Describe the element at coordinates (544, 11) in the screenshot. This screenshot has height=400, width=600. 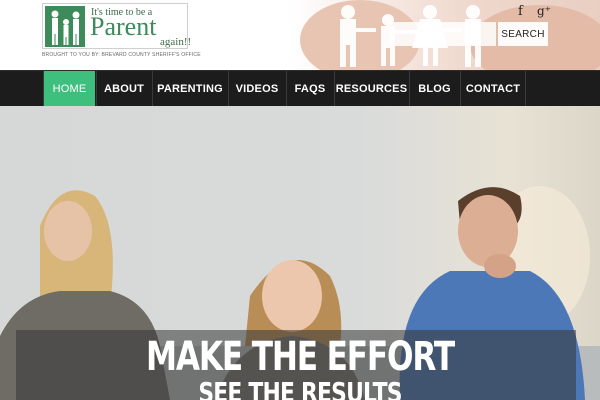
I see `google-plus-icon: g⁺` at that location.